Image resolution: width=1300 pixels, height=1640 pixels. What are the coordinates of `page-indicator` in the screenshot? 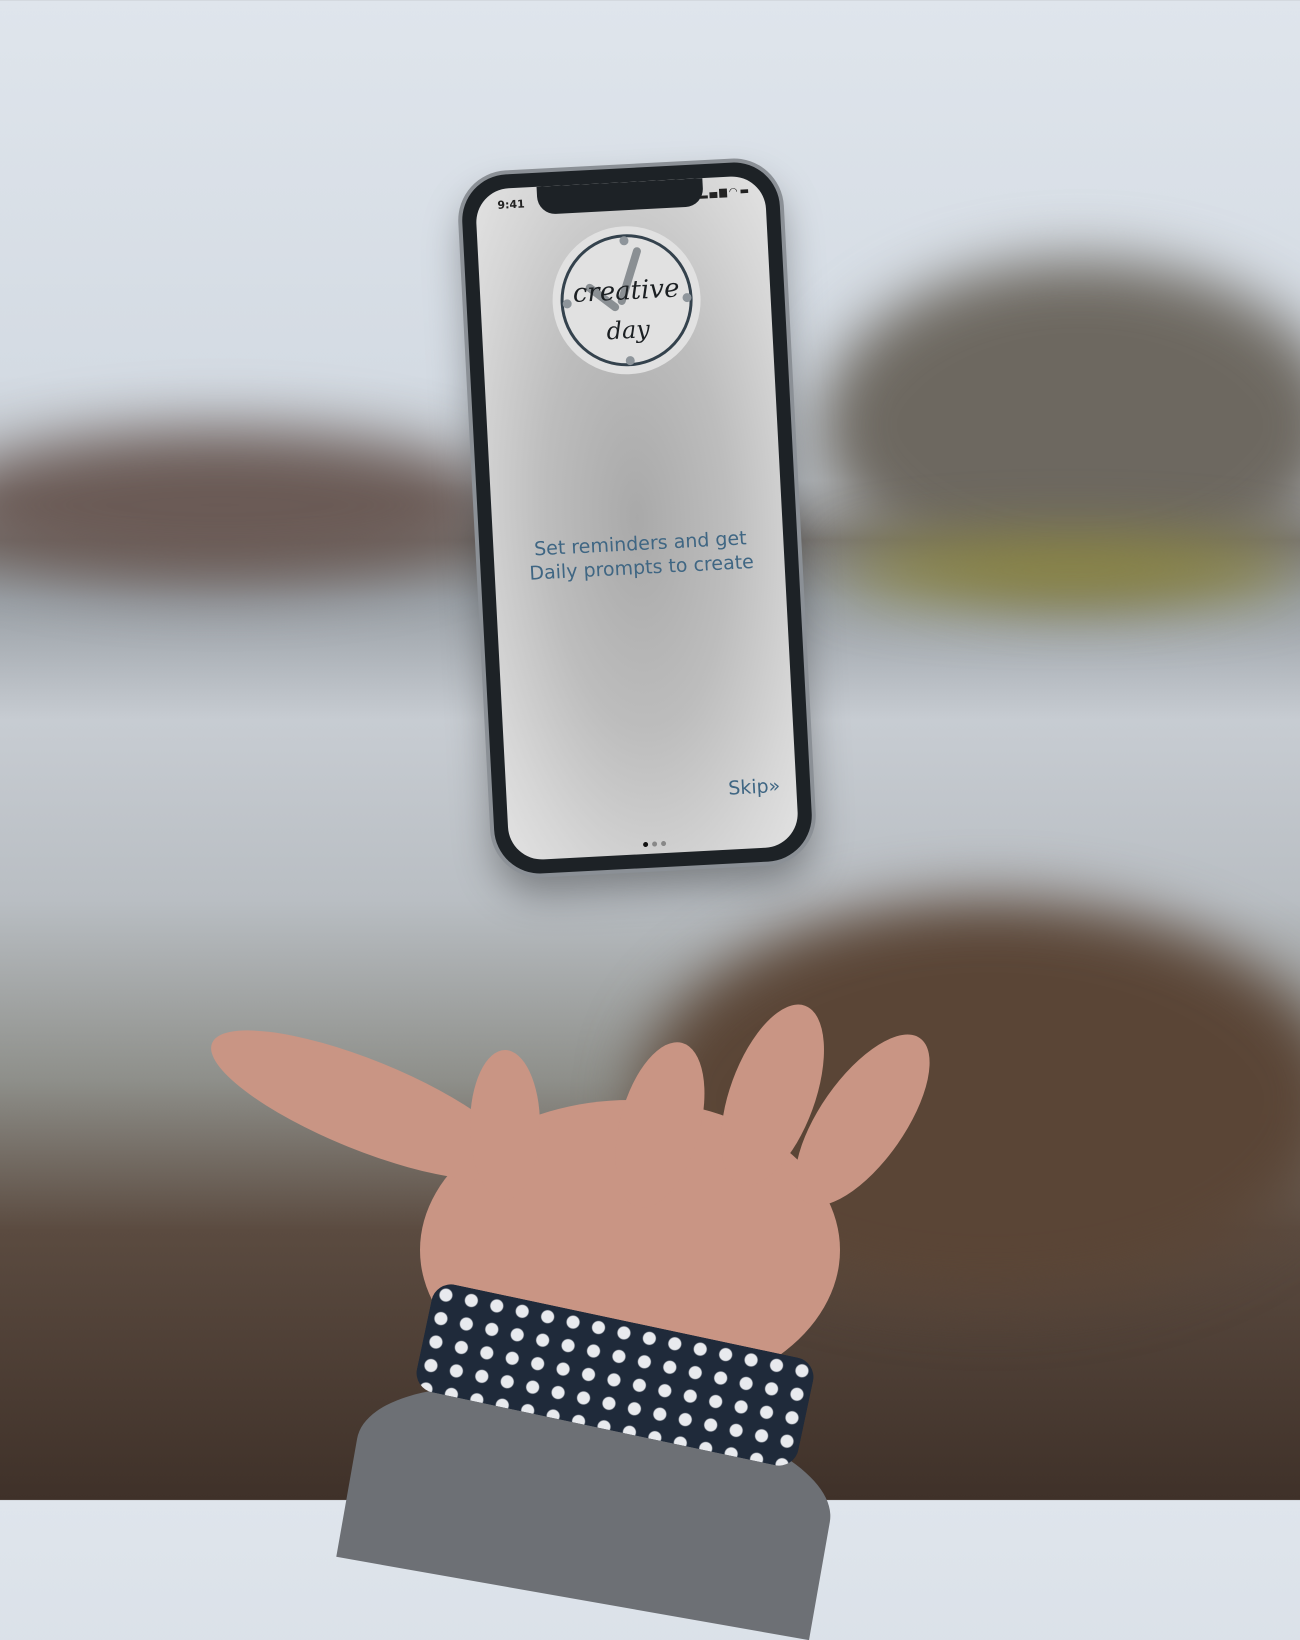 It's located at (654, 841).